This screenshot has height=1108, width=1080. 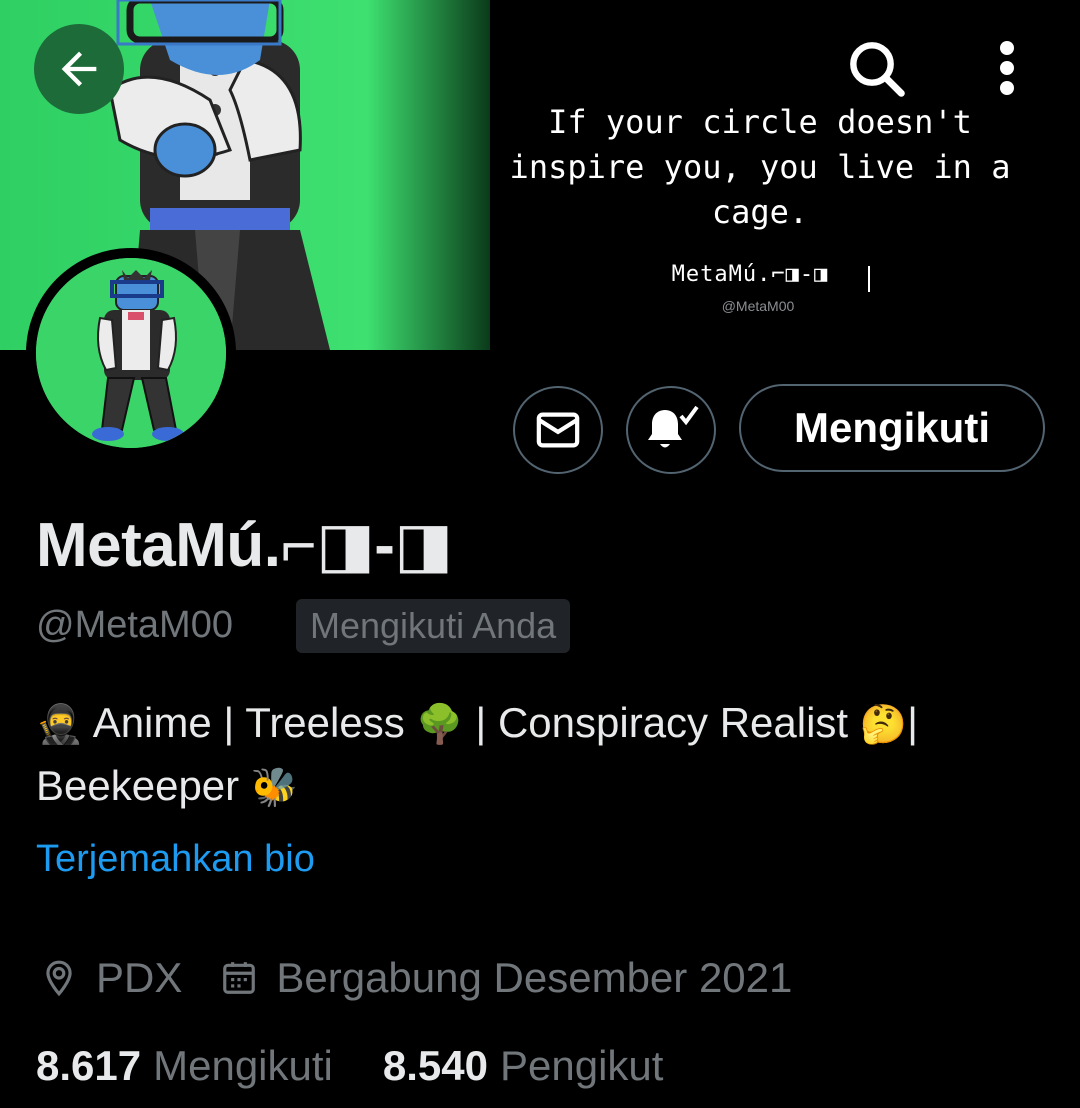 What do you see at coordinates (913, 722) in the screenshot?
I see `bio-text-3: |` at bounding box center [913, 722].